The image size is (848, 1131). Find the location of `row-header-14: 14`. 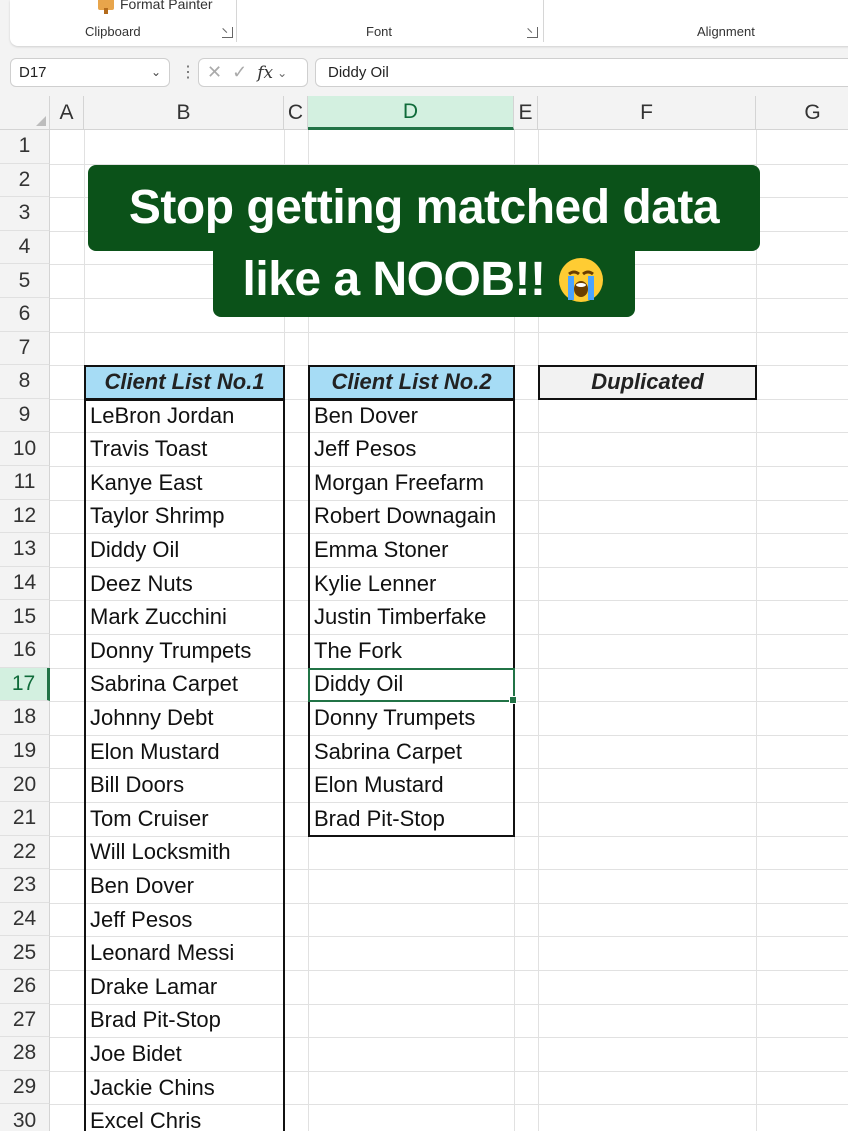

row-header-14: 14 is located at coordinates (25, 583).